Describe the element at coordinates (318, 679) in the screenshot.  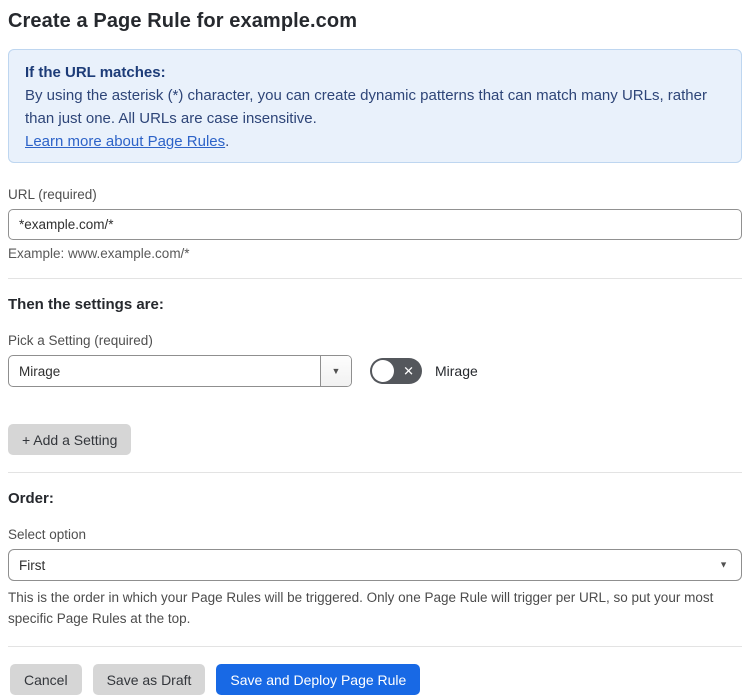
I see `save-deploy-button: Save and Deploy Page Rule` at that location.